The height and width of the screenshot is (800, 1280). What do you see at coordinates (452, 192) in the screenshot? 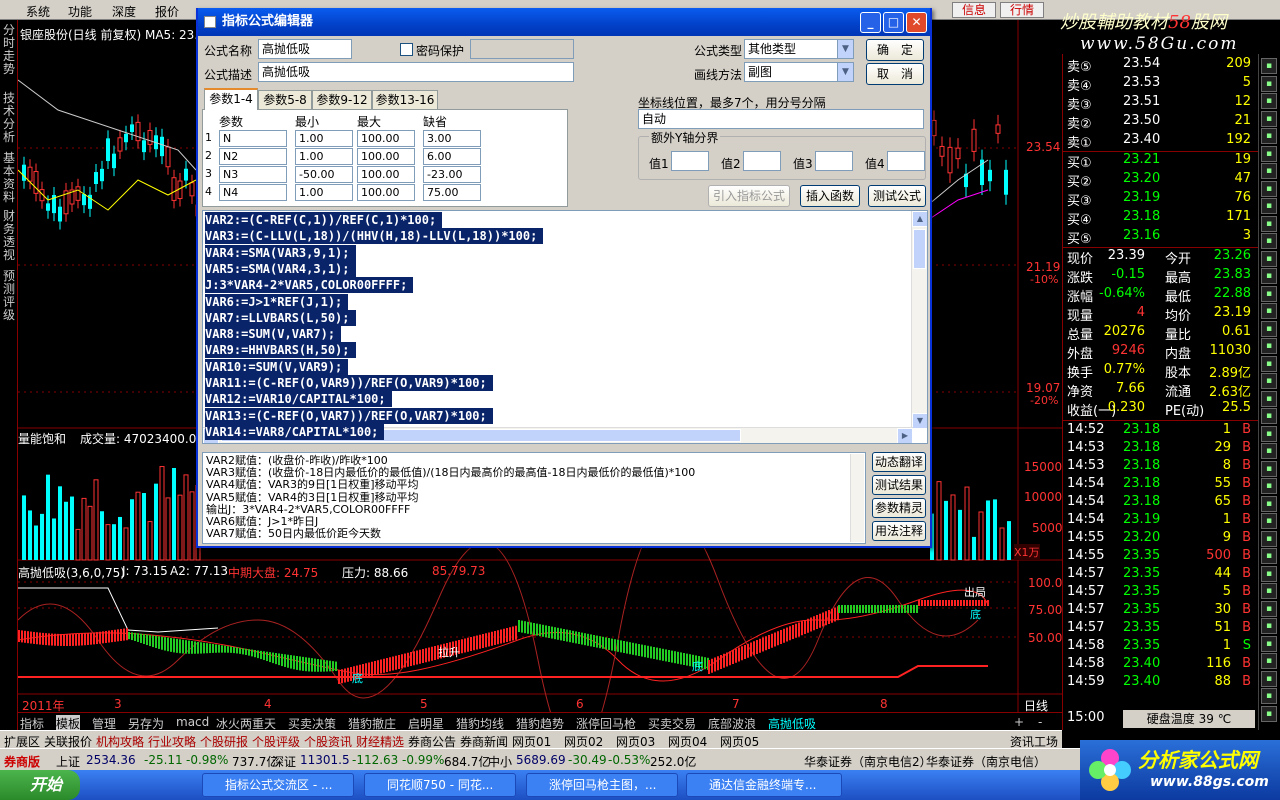
I see `param-default: 75.00` at bounding box center [452, 192].